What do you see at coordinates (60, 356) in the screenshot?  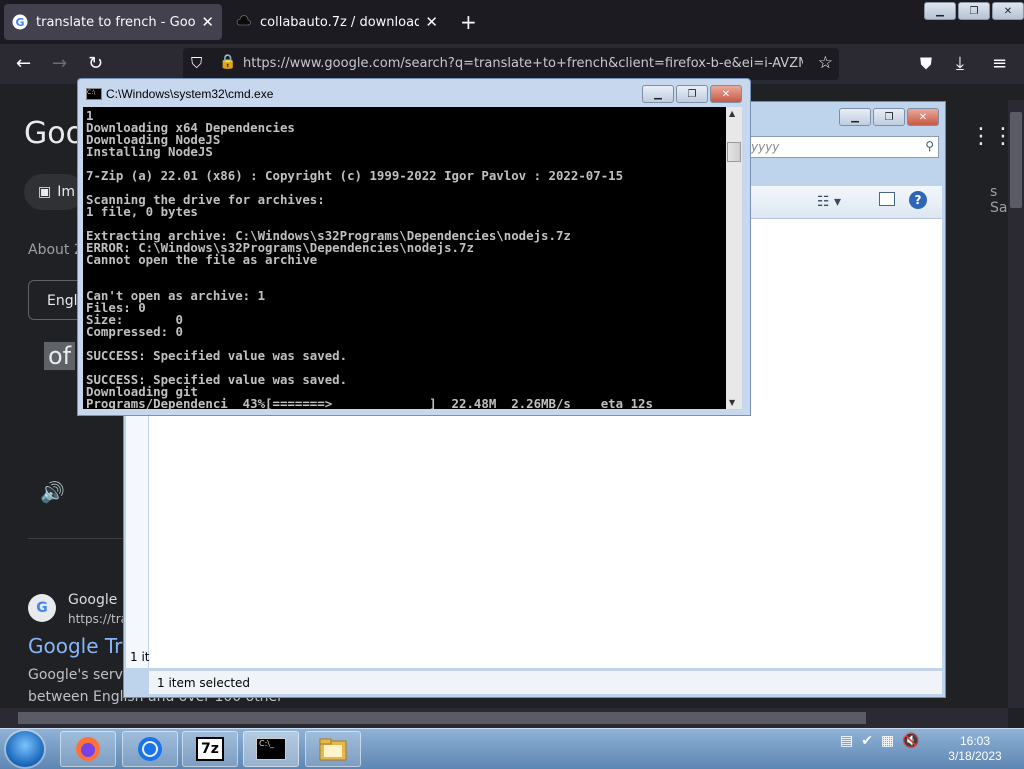 I see `highlighted-text: of` at bounding box center [60, 356].